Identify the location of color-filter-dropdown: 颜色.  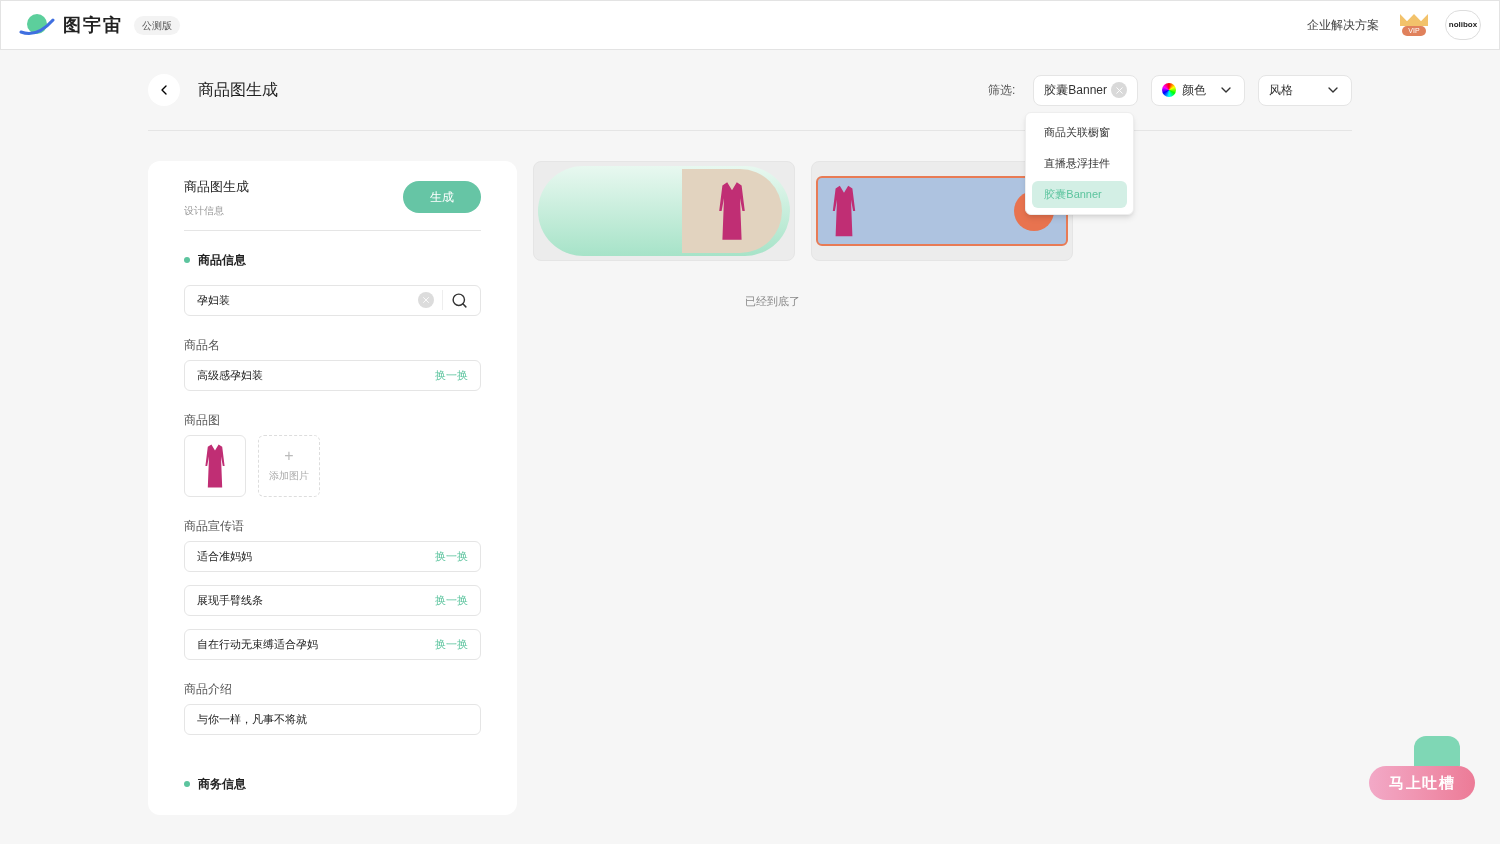
(1198, 90).